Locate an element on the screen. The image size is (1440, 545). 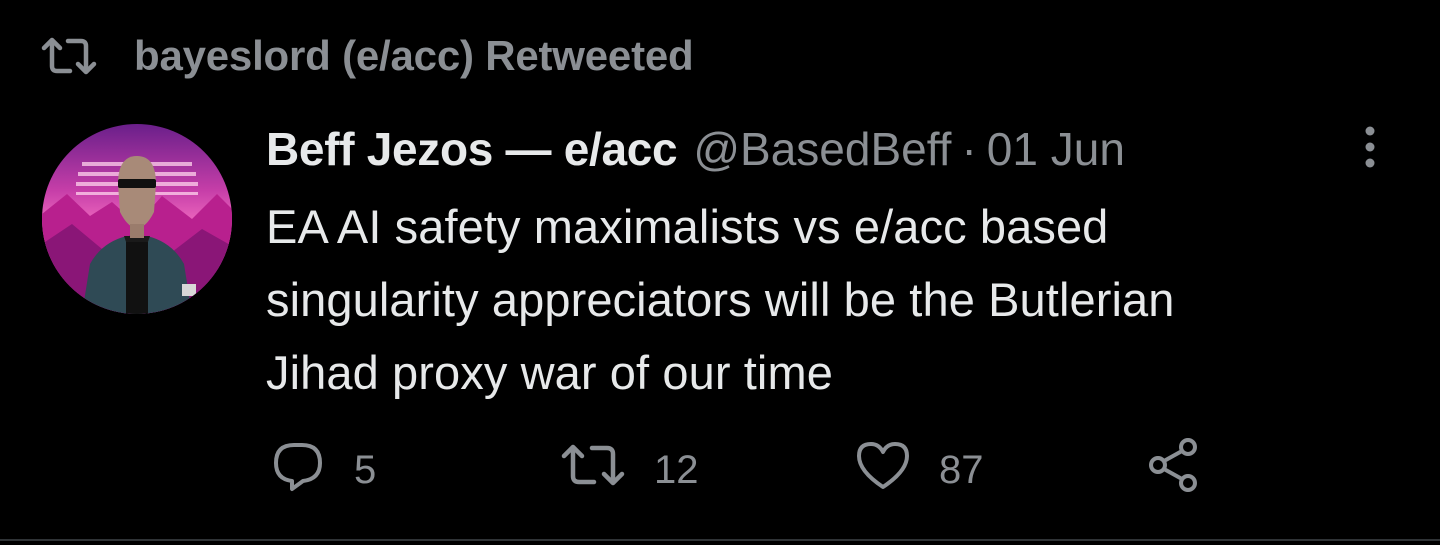
author-handle: @BasedBeff is located at coordinates (822, 149).